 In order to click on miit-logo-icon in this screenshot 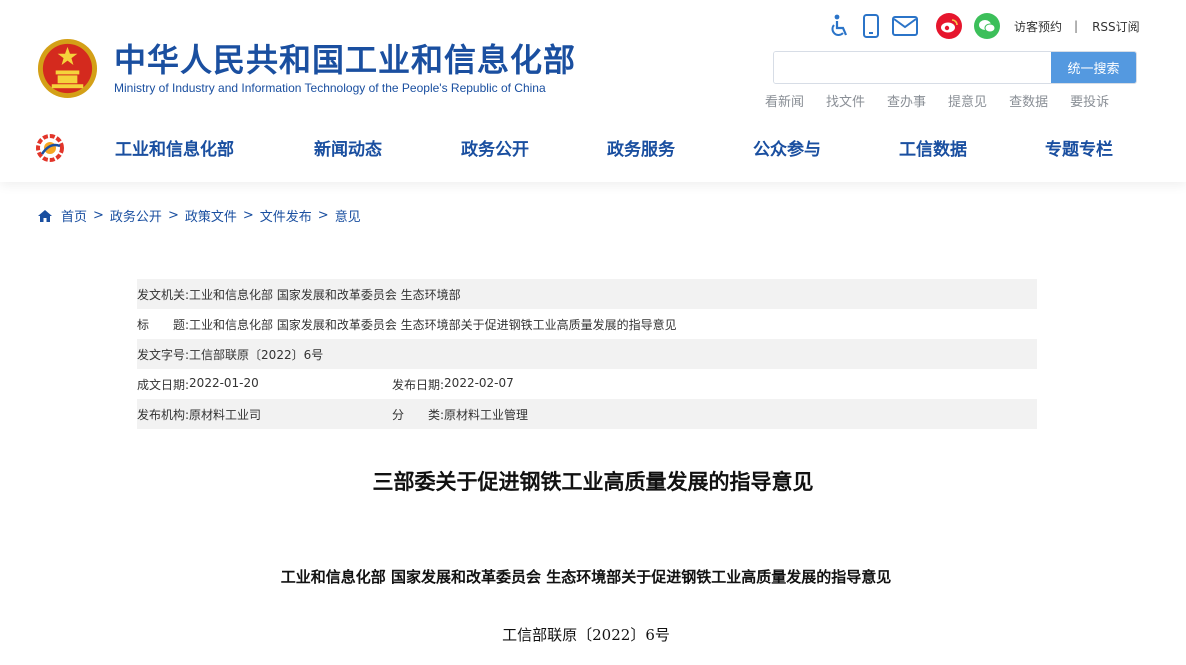, I will do `click(50, 148)`.